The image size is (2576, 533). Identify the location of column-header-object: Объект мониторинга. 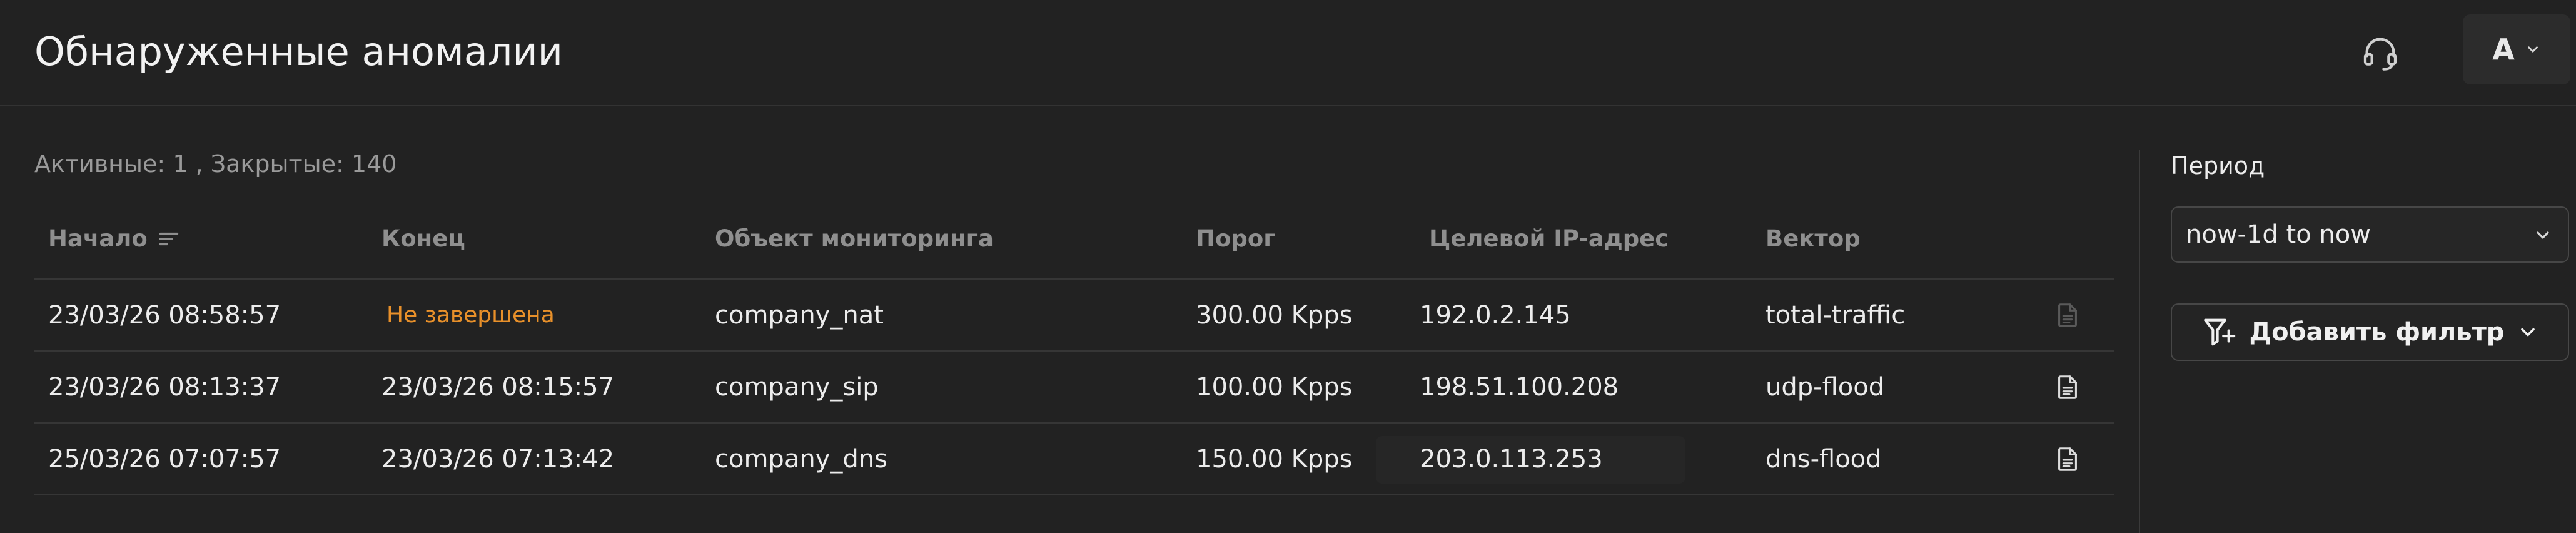
(854, 238).